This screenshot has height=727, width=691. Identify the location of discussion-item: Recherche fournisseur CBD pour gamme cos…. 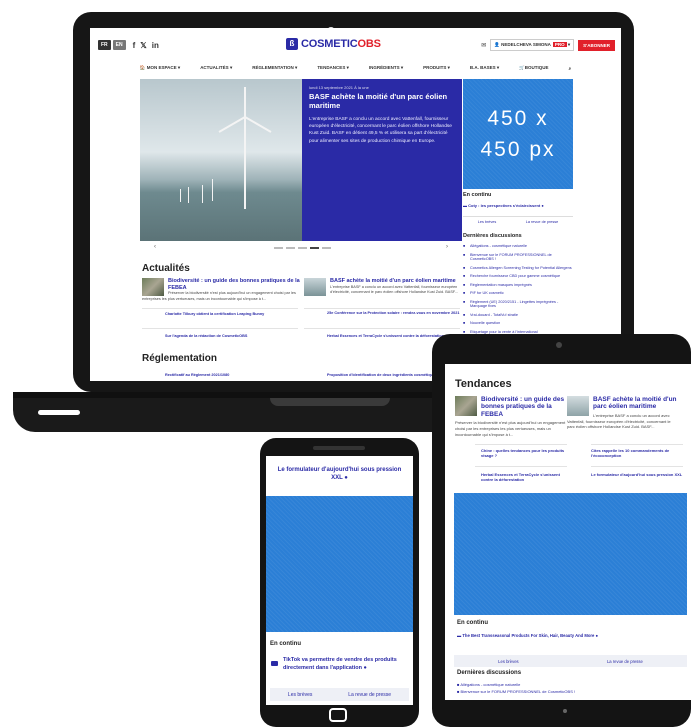
(518, 276).